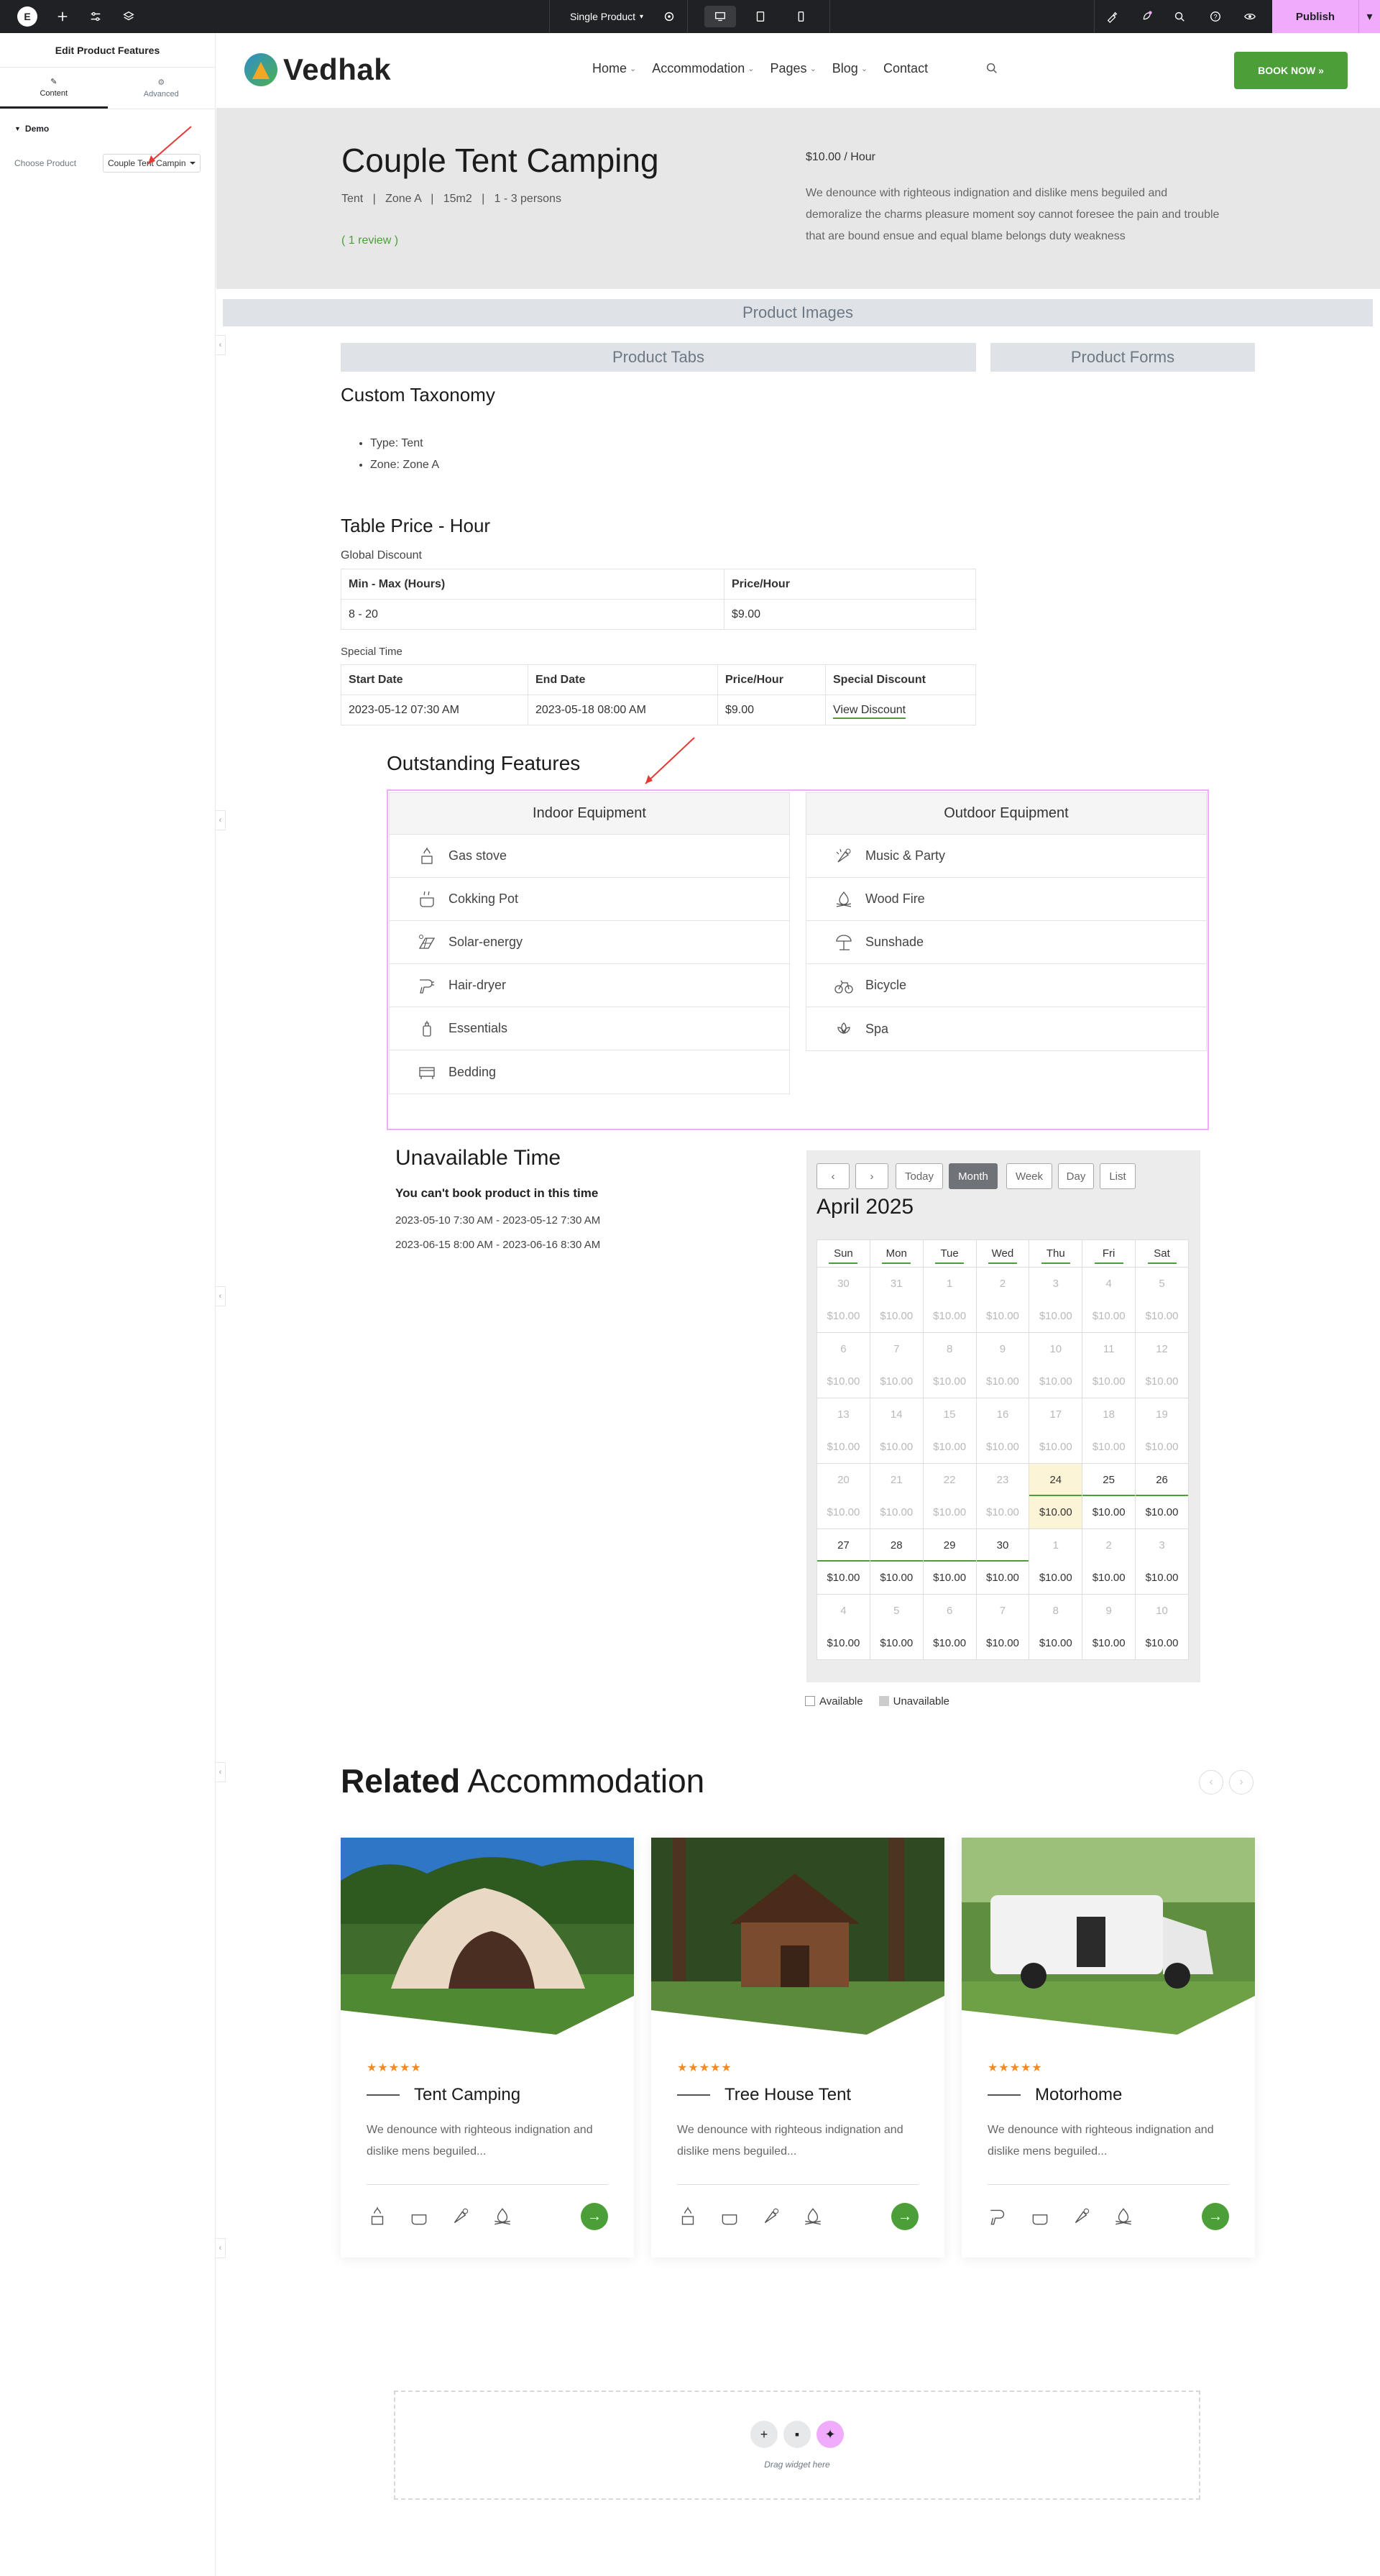 The height and width of the screenshot is (2576, 1380). Describe the element at coordinates (1211, 1782) in the screenshot. I see `carousel-prev-button: ‹` at that location.